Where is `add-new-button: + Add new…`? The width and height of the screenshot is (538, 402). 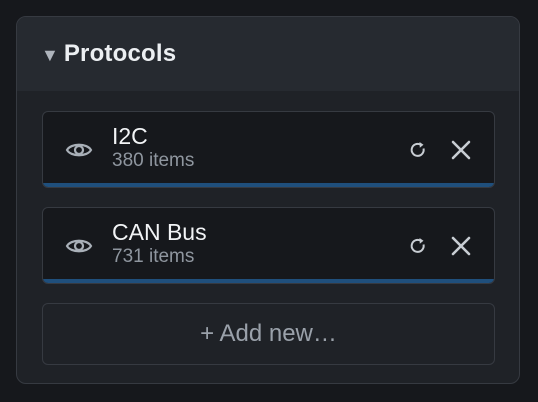
add-new-button: + Add new… is located at coordinates (268, 334).